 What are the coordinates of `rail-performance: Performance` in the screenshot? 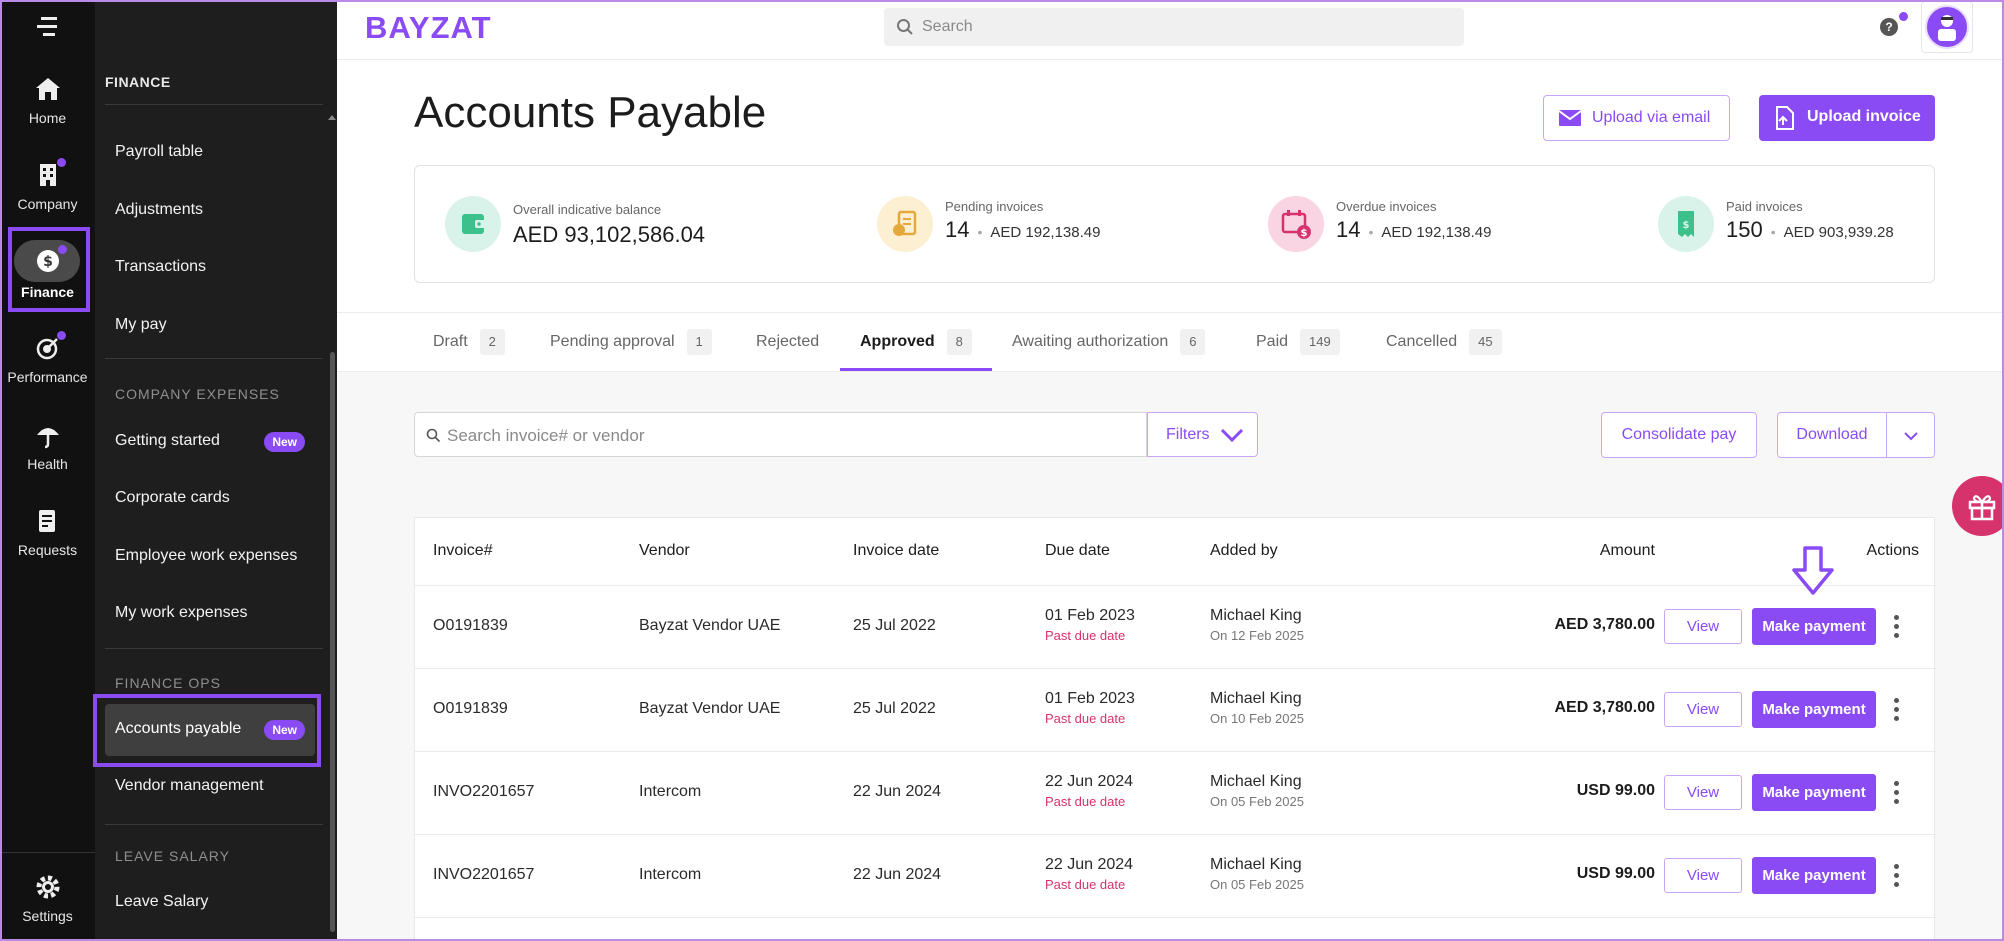 It's located at (47, 359).